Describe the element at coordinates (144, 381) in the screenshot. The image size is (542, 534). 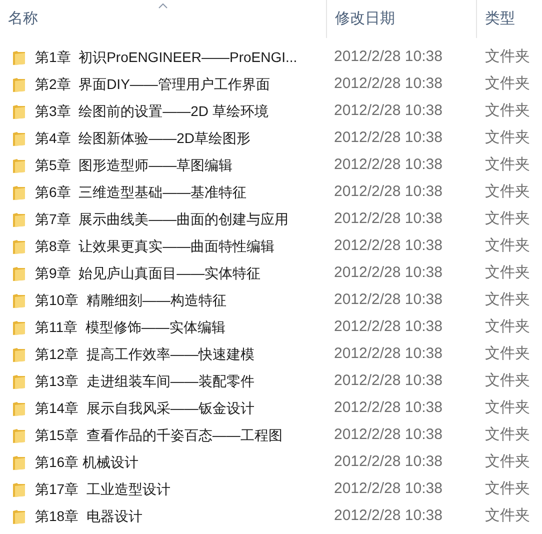
I see `file-name: 第13章 走进组装车间——装配零件` at that location.